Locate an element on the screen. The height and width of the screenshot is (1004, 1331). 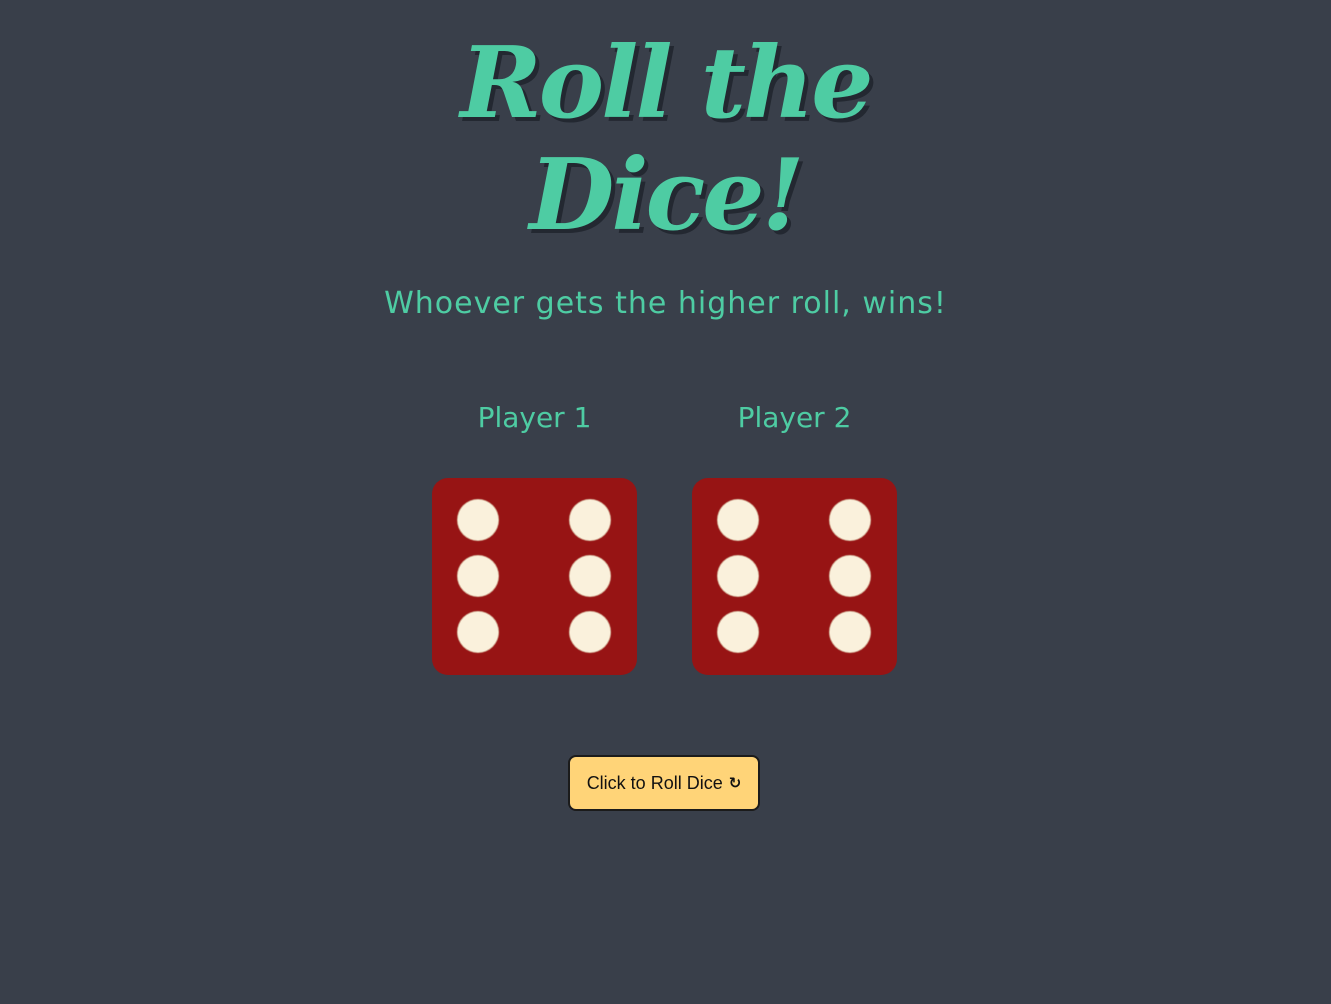
subtitle: Whoever gets the higher roll, wins! is located at coordinates (665, 303).